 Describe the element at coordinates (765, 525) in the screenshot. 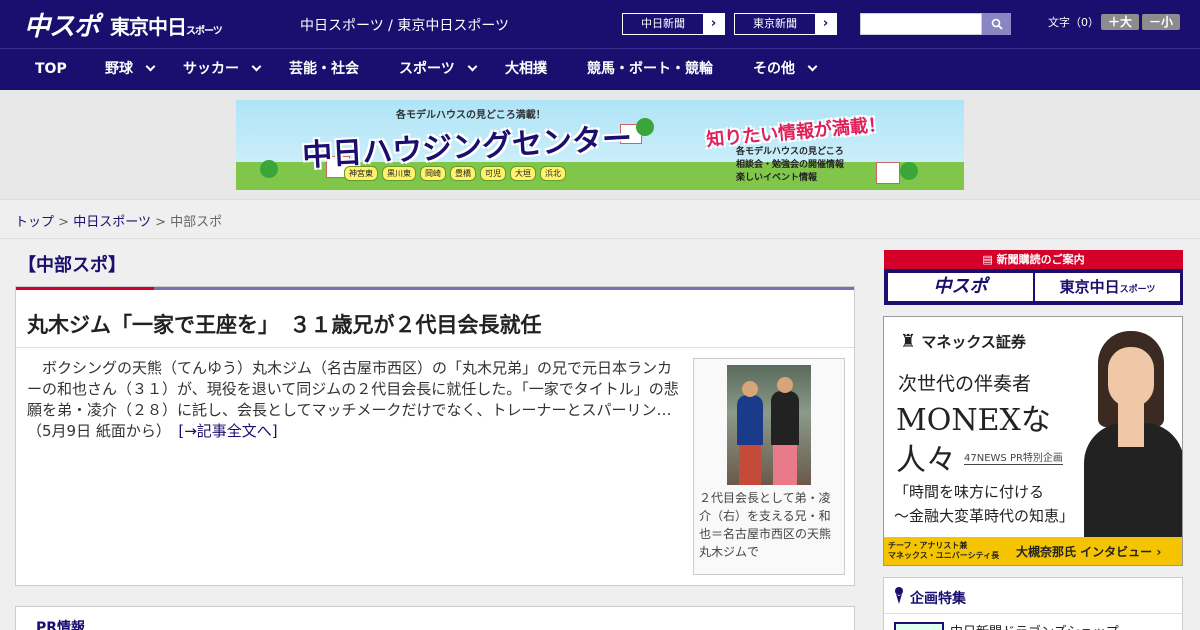

I see `photo-caption: ２代目会長として弟・凌介（右）を支える兄・和也＝名古屋市西区の天熊丸木ジムで` at that location.